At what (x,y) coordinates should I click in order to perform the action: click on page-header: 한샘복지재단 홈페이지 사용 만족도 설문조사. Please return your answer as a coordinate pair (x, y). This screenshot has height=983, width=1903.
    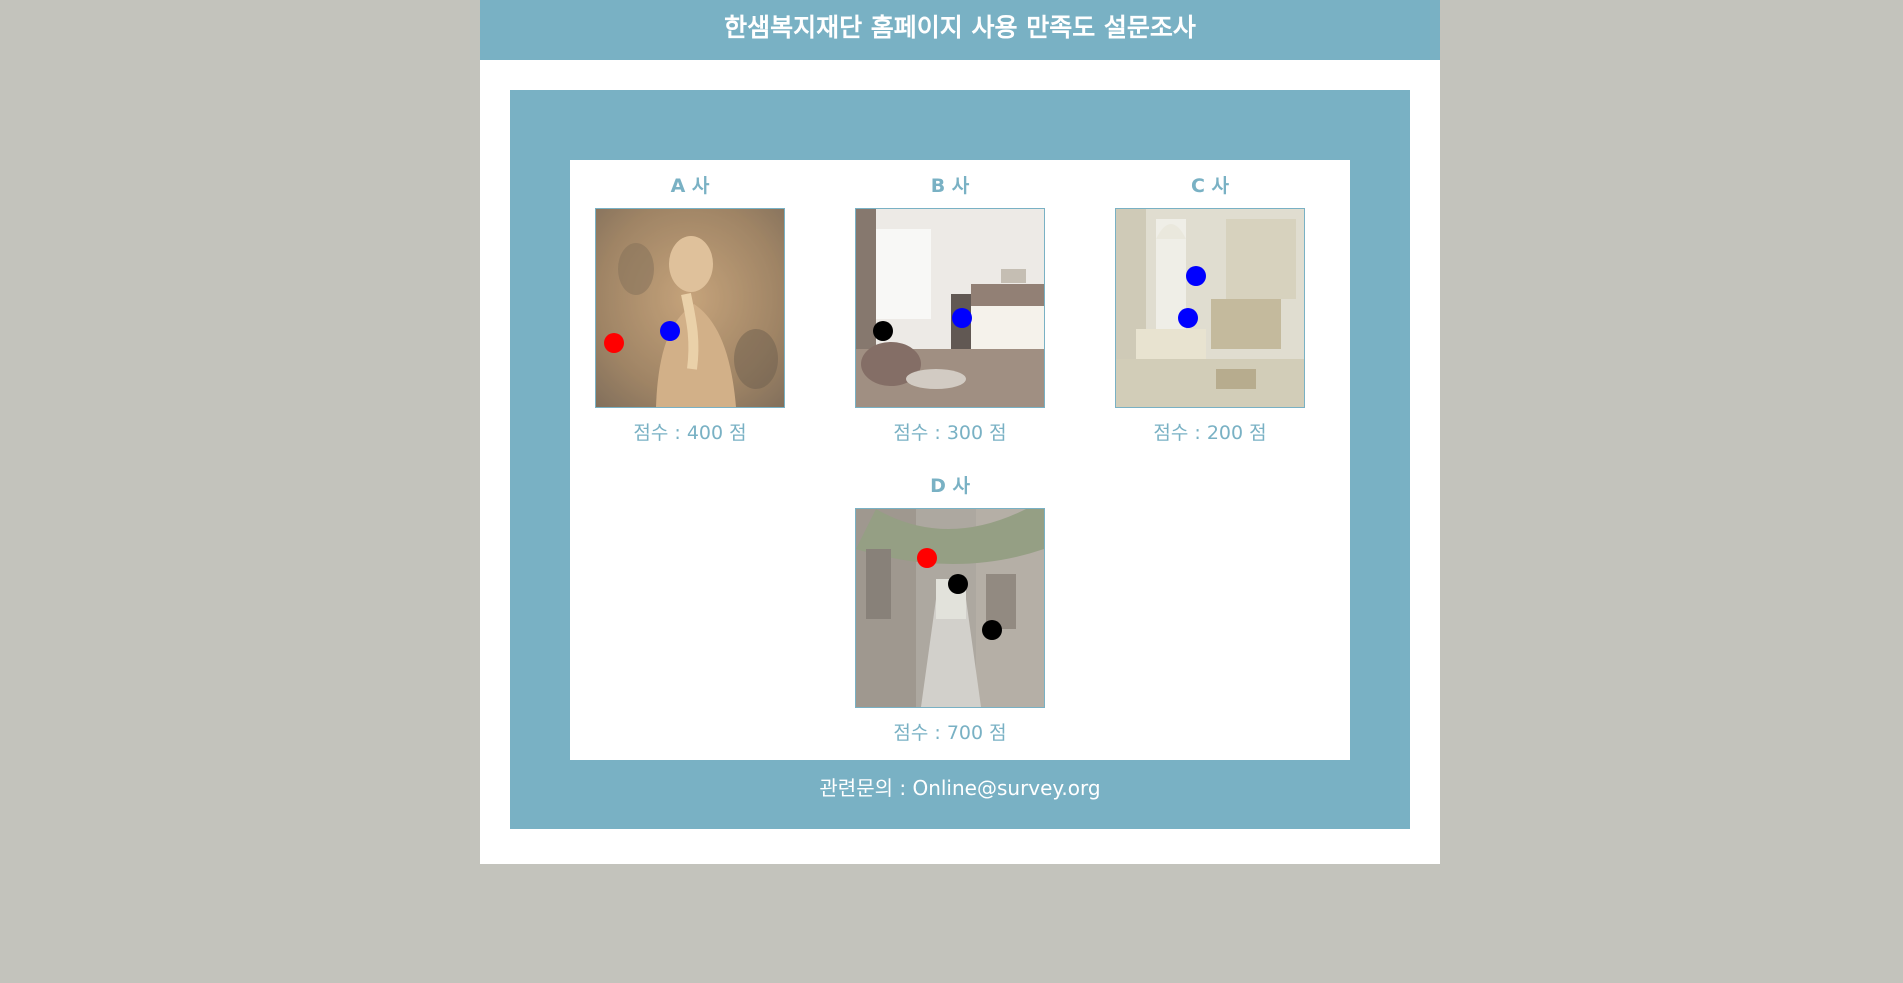
    Looking at the image, I should click on (960, 30).